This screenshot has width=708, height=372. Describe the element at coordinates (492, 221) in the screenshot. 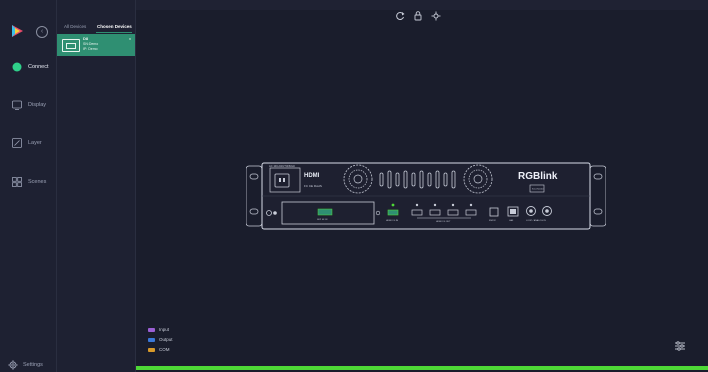

I see `port-label-rs232: RS232` at that location.